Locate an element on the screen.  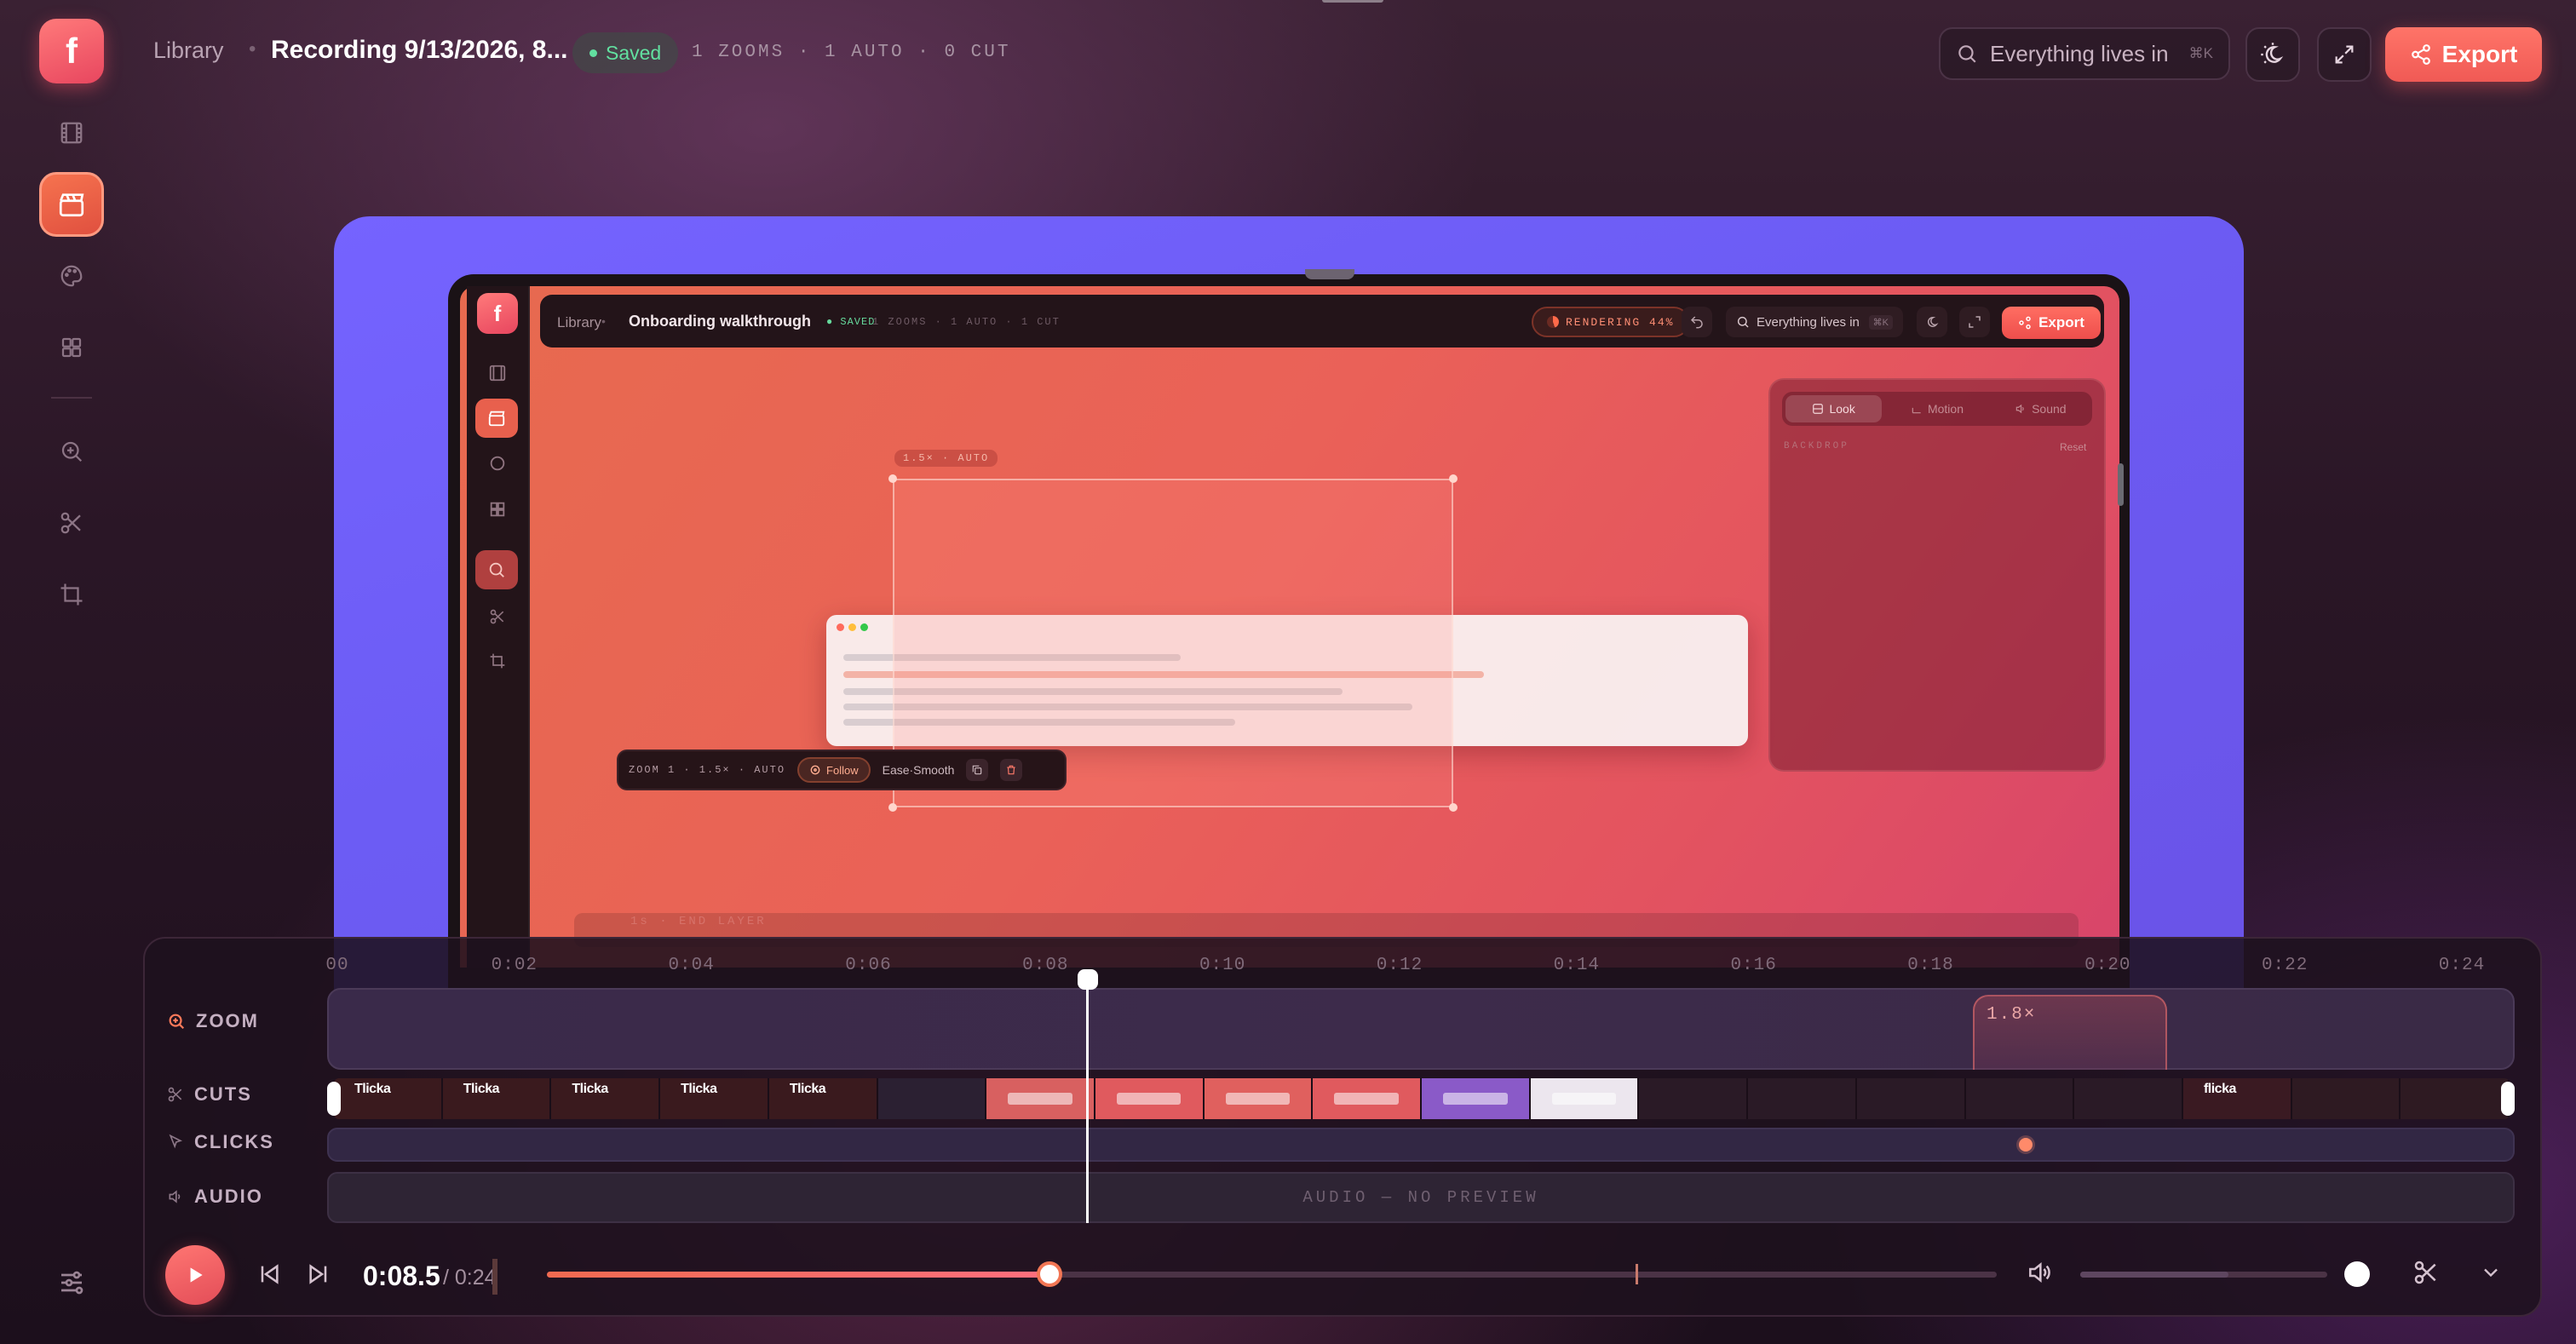
preview-ghost-label: 1s · END LAYER is located at coordinates (698, 921).